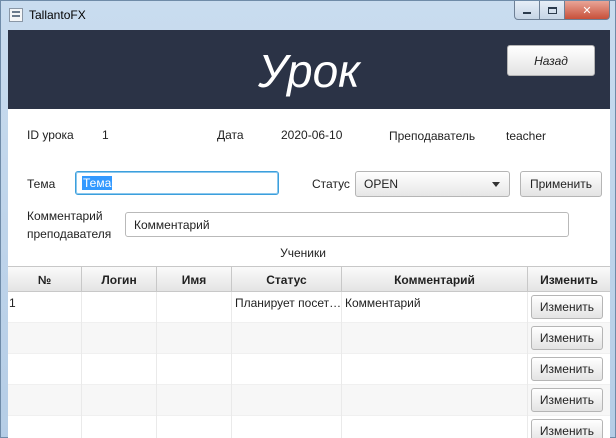 The height and width of the screenshot is (438, 616). What do you see at coordinates (496, 184) in the screenshot?
I see `chevron-down-icon` at bounding box center [496, 184].